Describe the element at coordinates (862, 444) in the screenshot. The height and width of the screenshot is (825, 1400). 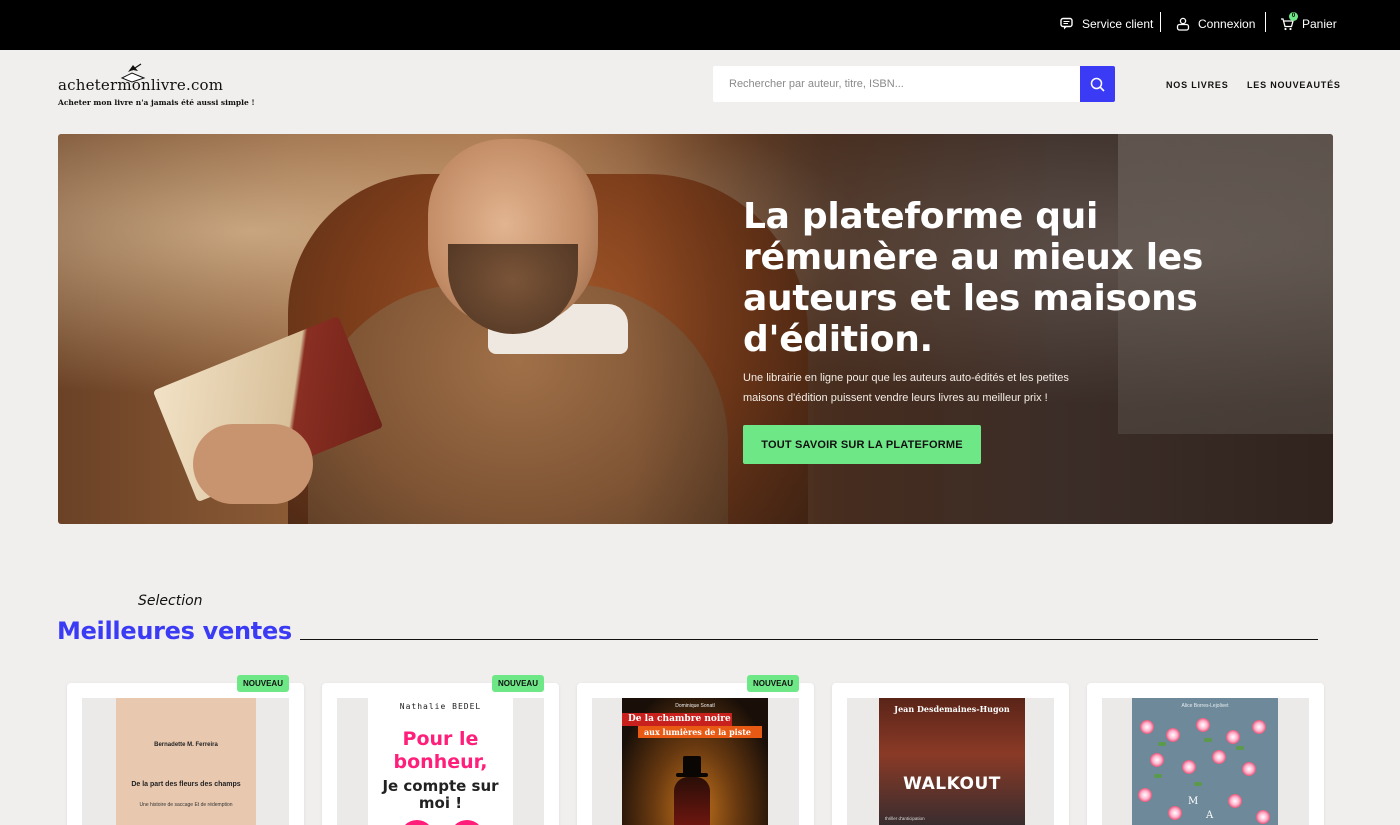
I see `hero-cta-button: TOUT SAVOIR SUR LA PLATEFORME` at that location.